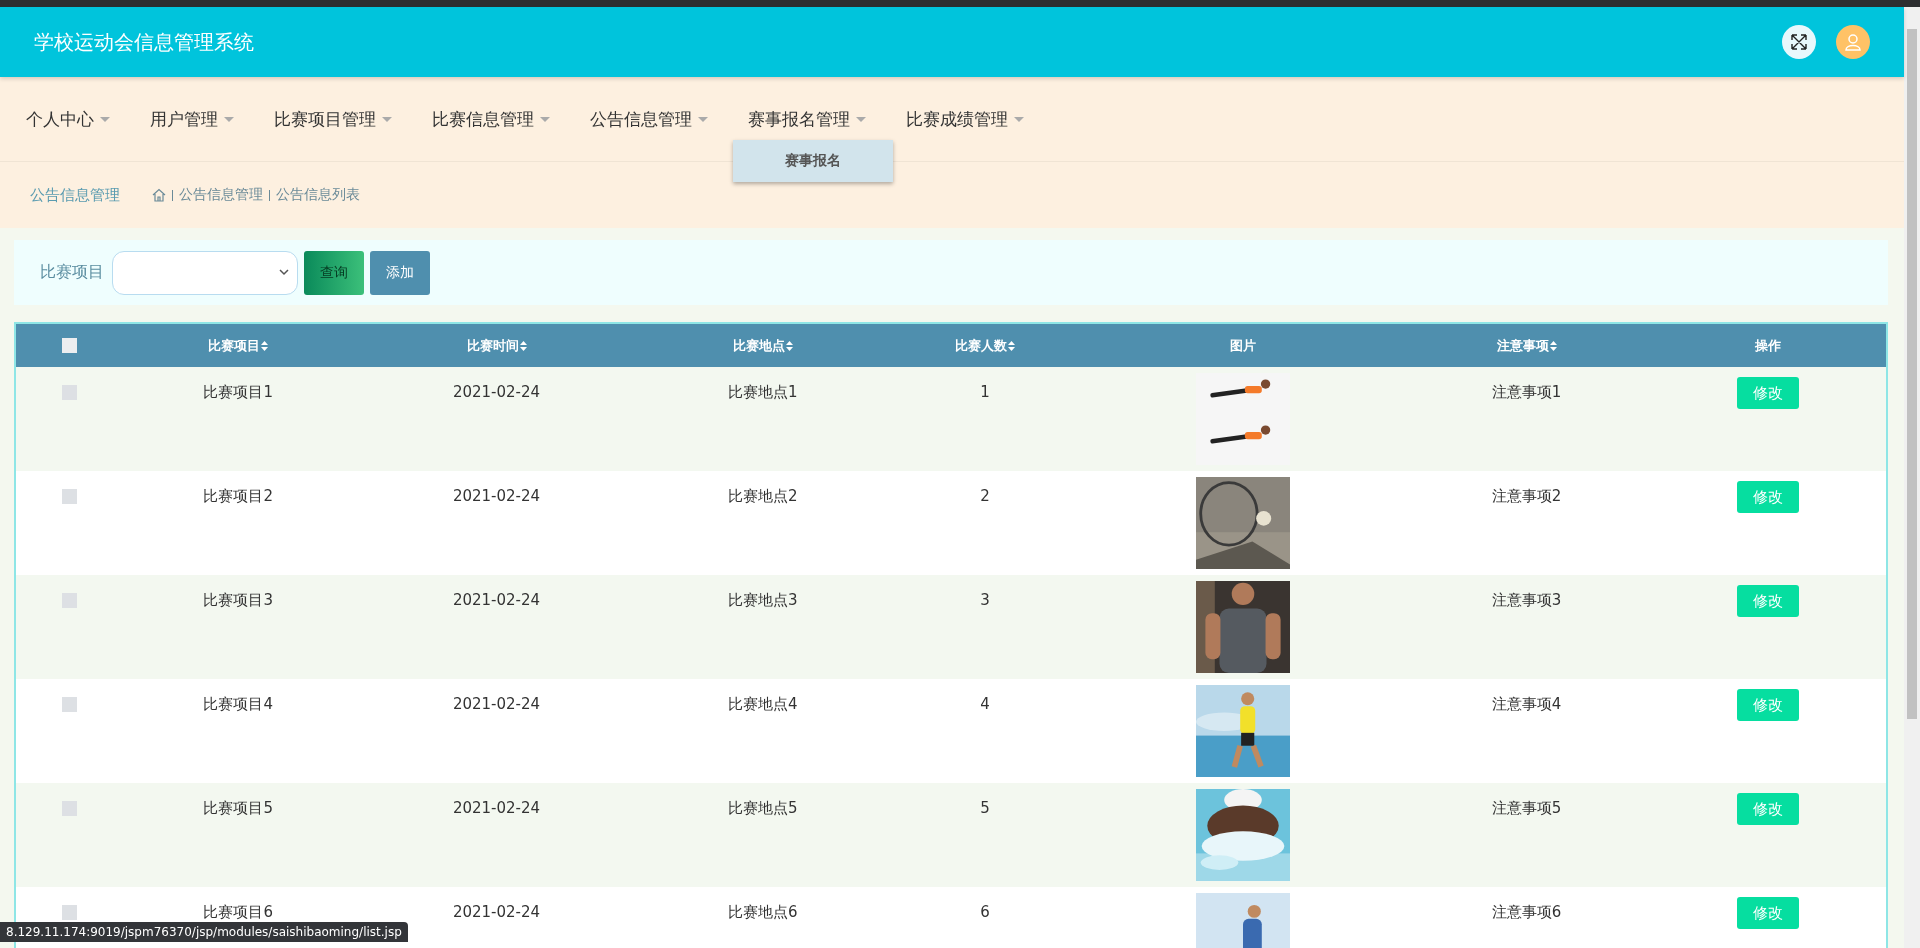 This screenshot has width=1920, height=948. I want to click on status-url: 8.129.11.174:9019/jspm76370/jsp/modules/saishibaoming/list.jsp, so click(204, 932).